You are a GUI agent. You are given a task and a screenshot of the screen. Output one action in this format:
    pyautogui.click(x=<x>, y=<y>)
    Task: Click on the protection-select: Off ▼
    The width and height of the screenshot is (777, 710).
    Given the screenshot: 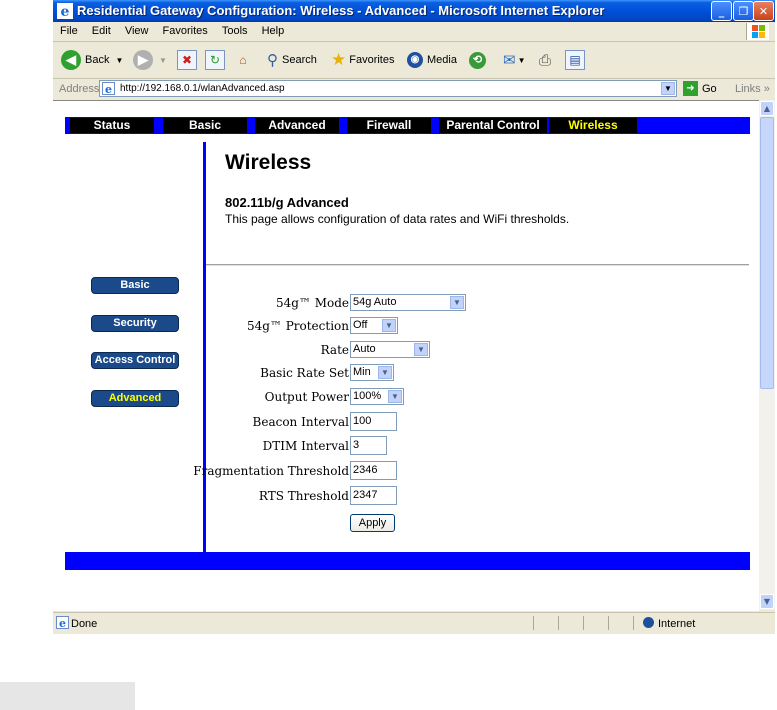 What is the action you would take?
    pyautogui.click(x=374, y=325)
    